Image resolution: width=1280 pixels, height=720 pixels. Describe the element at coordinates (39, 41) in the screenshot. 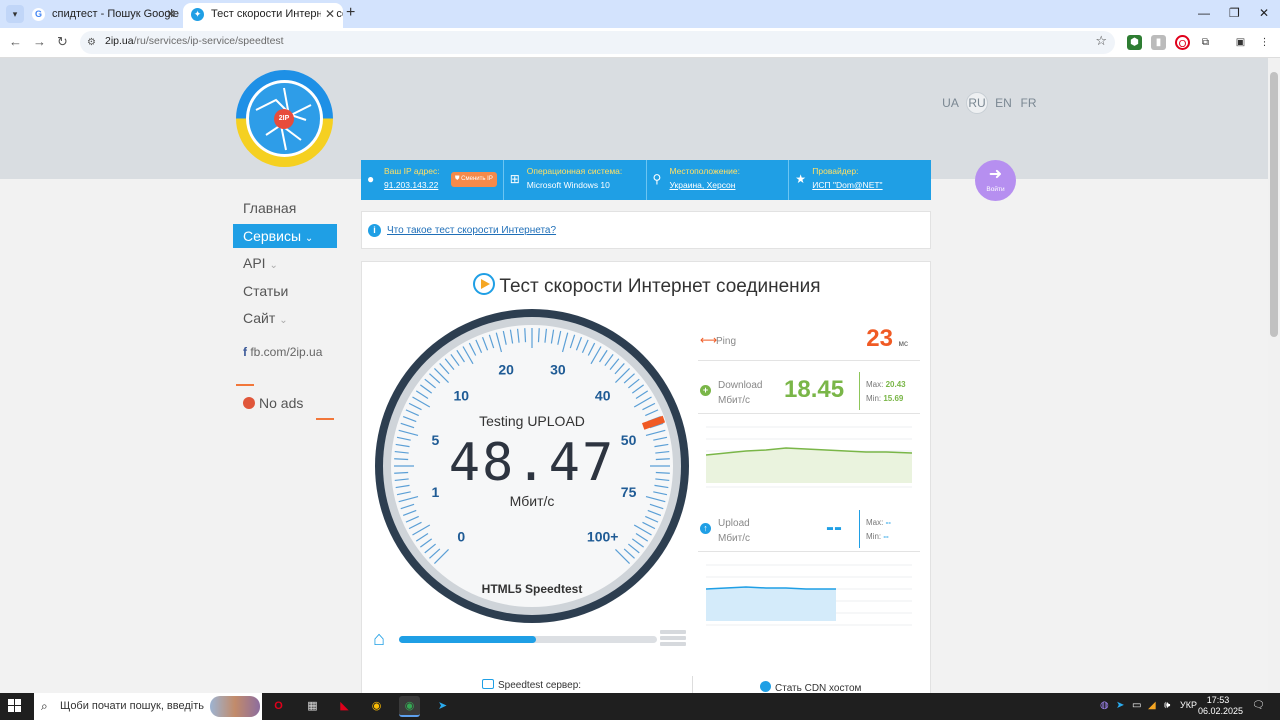

I see `forward-arrow-icon: →` at that location.